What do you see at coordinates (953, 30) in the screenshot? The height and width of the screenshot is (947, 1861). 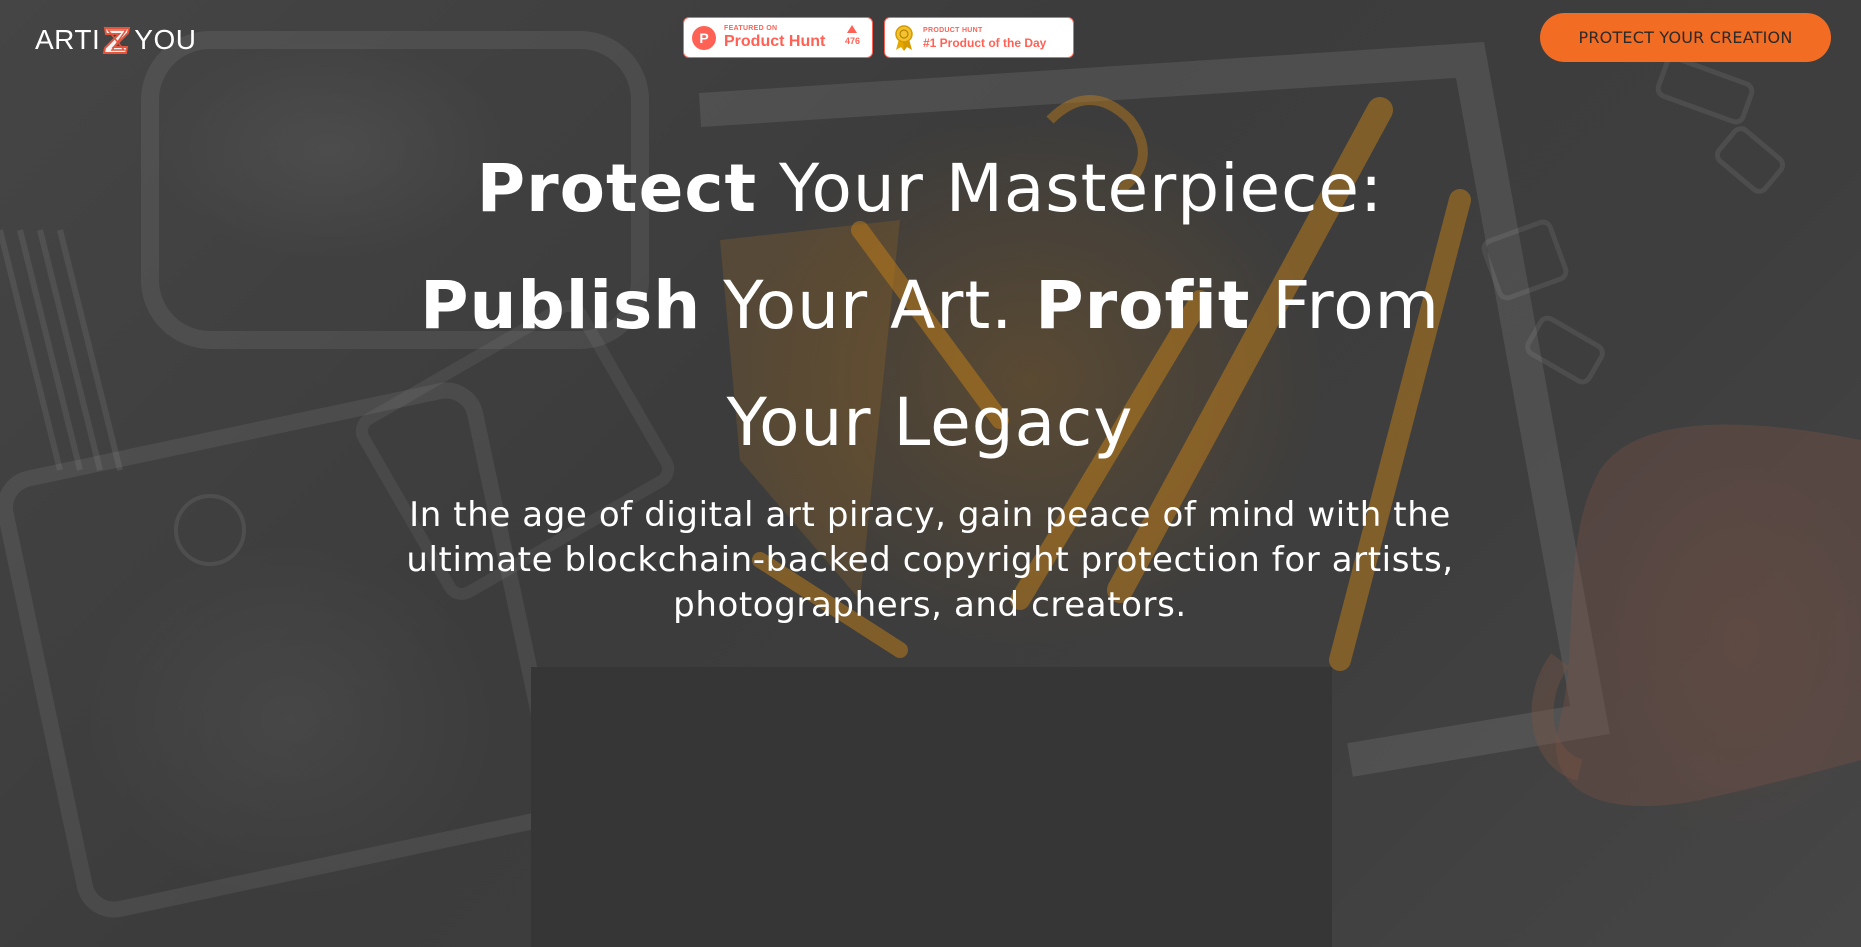 I see `badge-small-label: PRODUCT HUNT` at bounding box center [953, 30].